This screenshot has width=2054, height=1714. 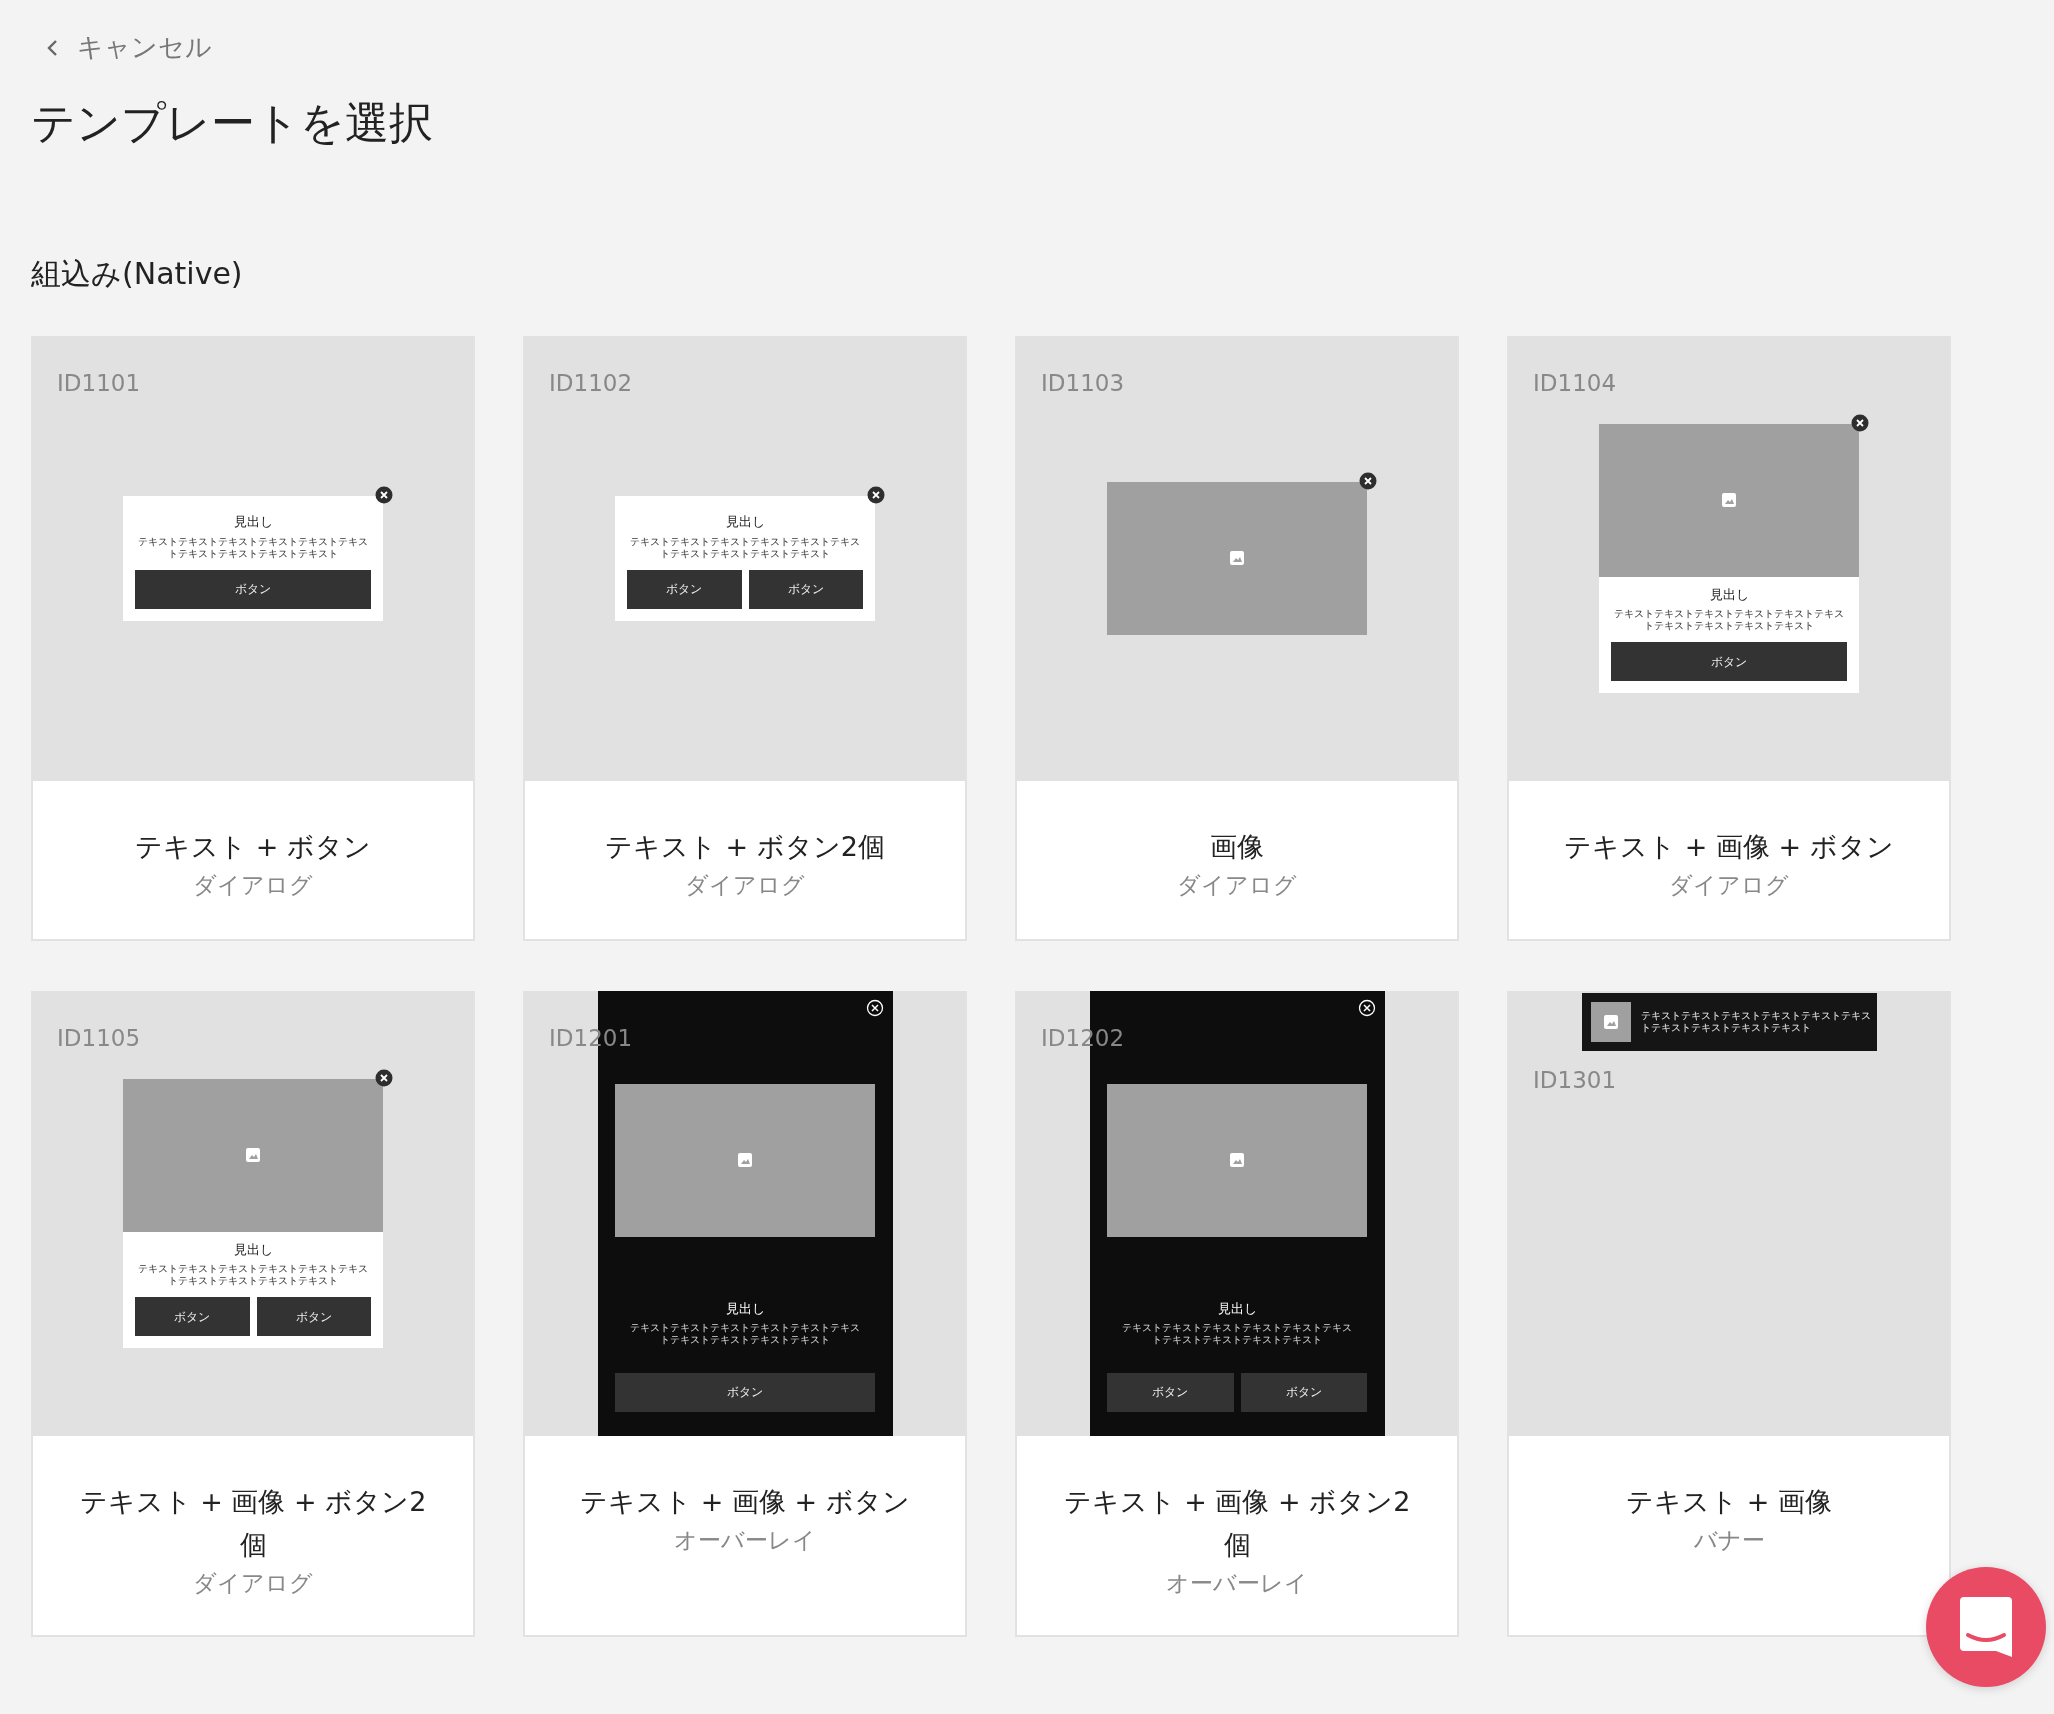 What do you see at coordinates (253, 846) in the screenshot?
I see `template-name: テキスト + ボタン` at bounding box center [253, 846].